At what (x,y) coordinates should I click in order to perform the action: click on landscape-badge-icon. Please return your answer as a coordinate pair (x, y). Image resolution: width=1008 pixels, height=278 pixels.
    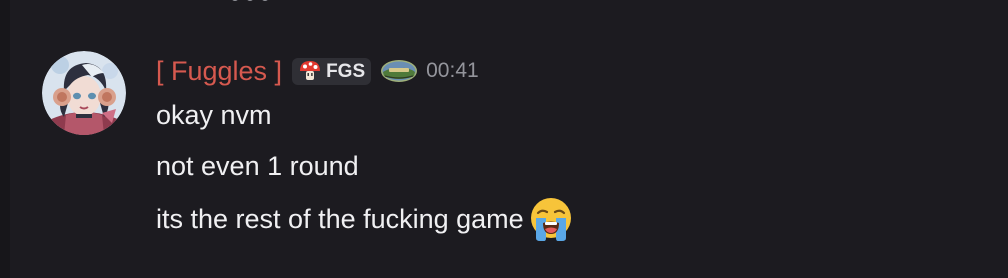
    Looking at the image, I should click on (399, 71).